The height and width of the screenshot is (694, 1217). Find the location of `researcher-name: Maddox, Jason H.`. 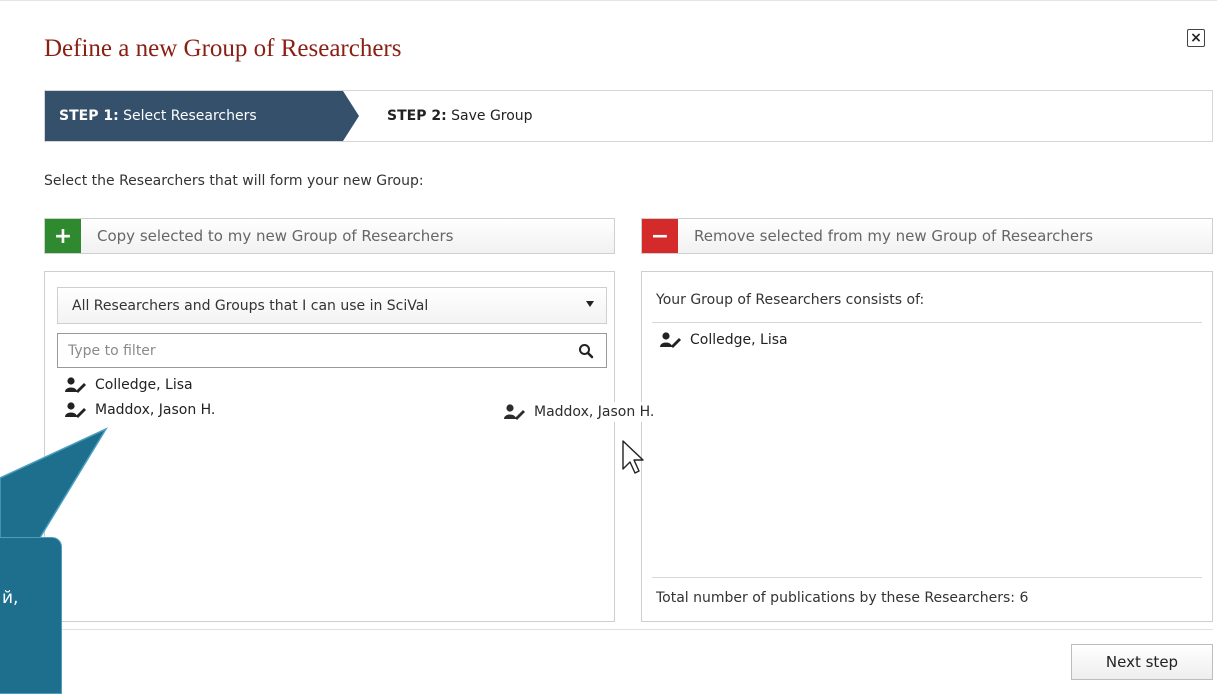

researcher-name: Maddox, Jason H. is located at coordinates (155, 410).